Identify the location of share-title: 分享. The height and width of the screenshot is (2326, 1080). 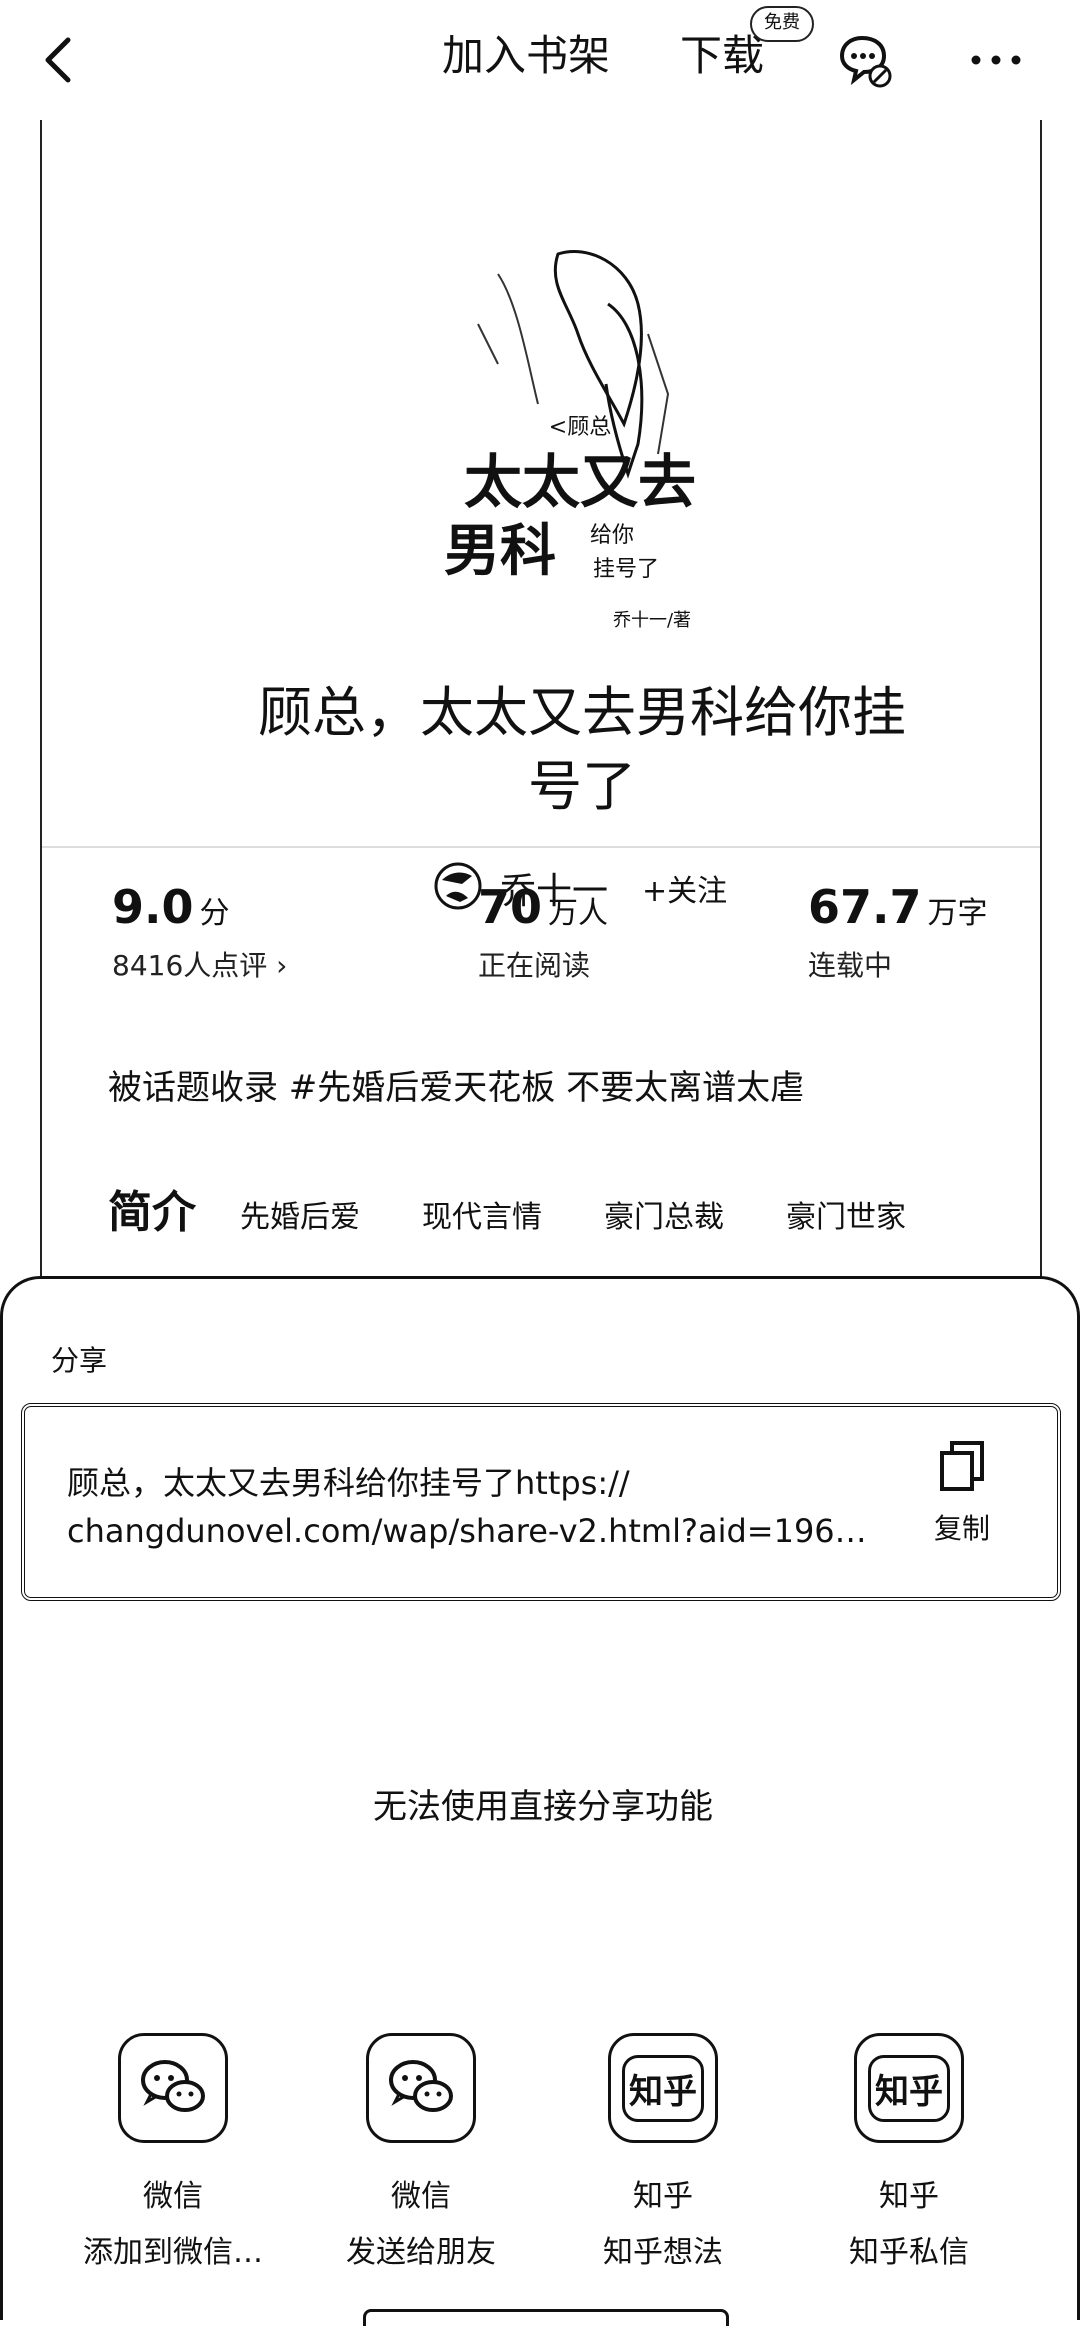
(79, 1360).